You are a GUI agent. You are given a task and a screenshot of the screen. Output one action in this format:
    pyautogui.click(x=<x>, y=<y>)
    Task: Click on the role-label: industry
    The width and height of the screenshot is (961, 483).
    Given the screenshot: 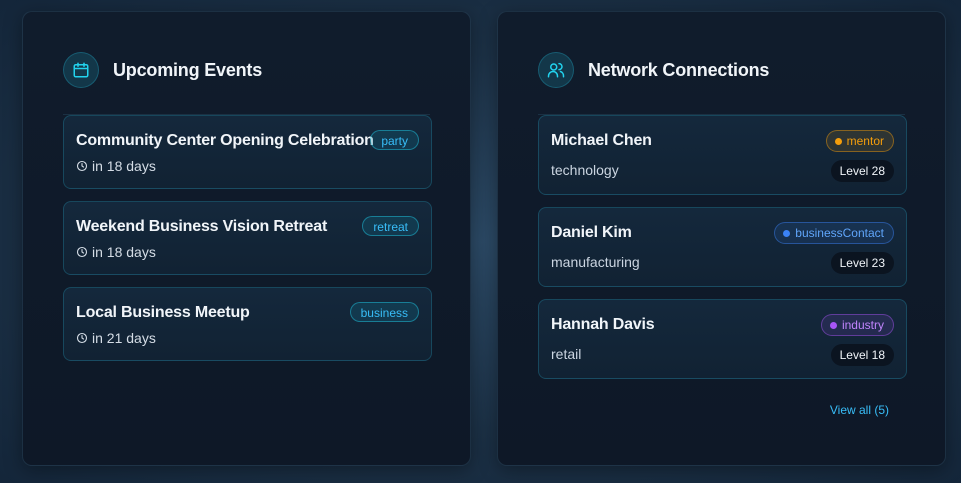 What is the action you would take?
    pyautogui.click(x=862, y=325)
    